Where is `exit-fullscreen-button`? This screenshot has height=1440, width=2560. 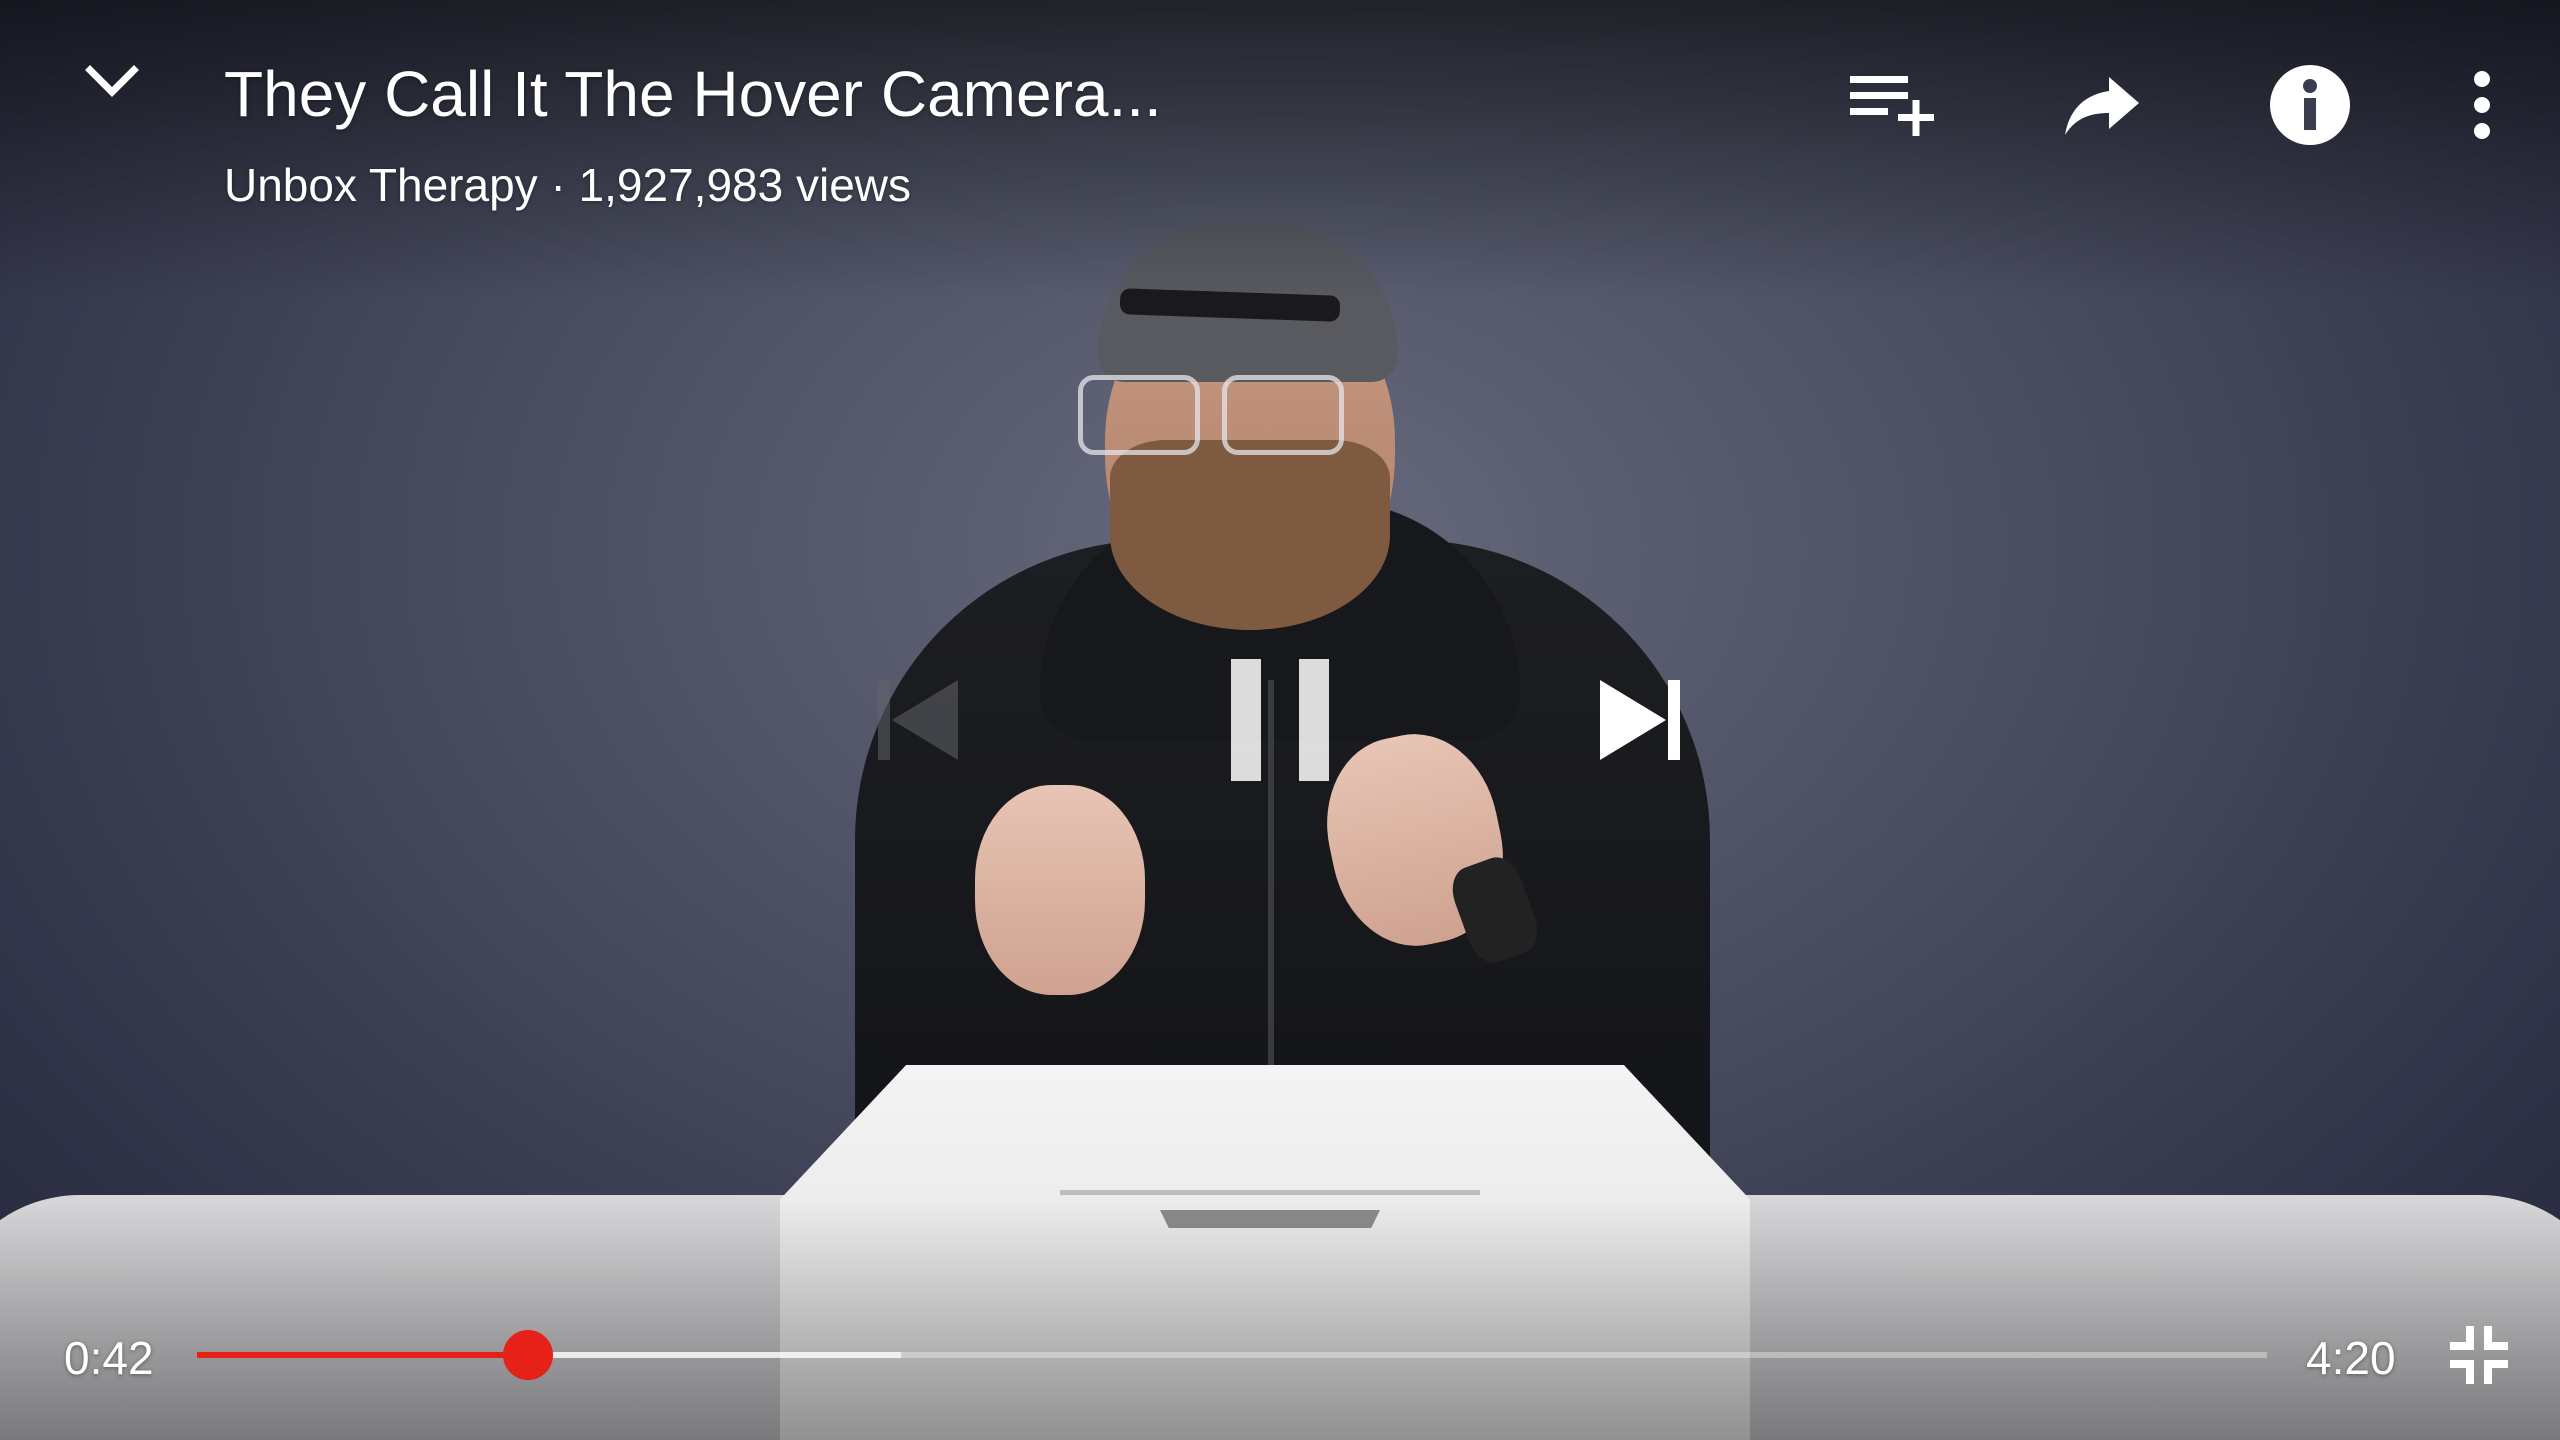
exit-fullscreen-button is located at coordinates (2479, 1355).